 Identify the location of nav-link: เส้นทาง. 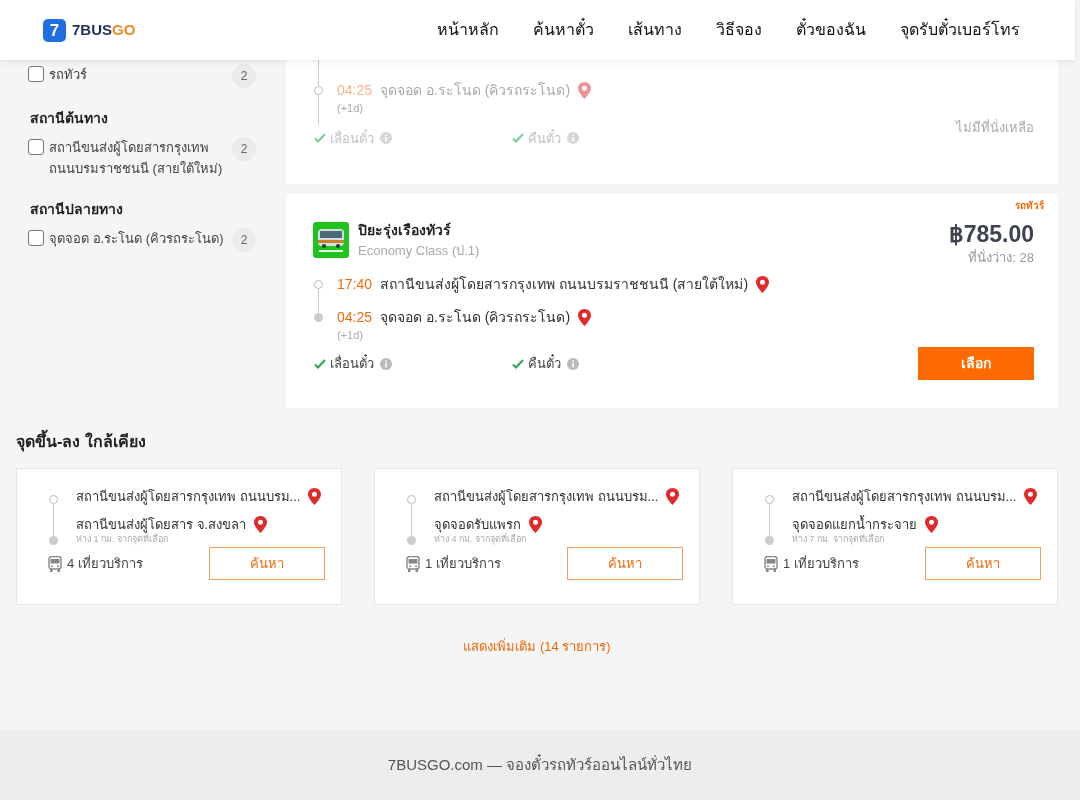
(655, 30).